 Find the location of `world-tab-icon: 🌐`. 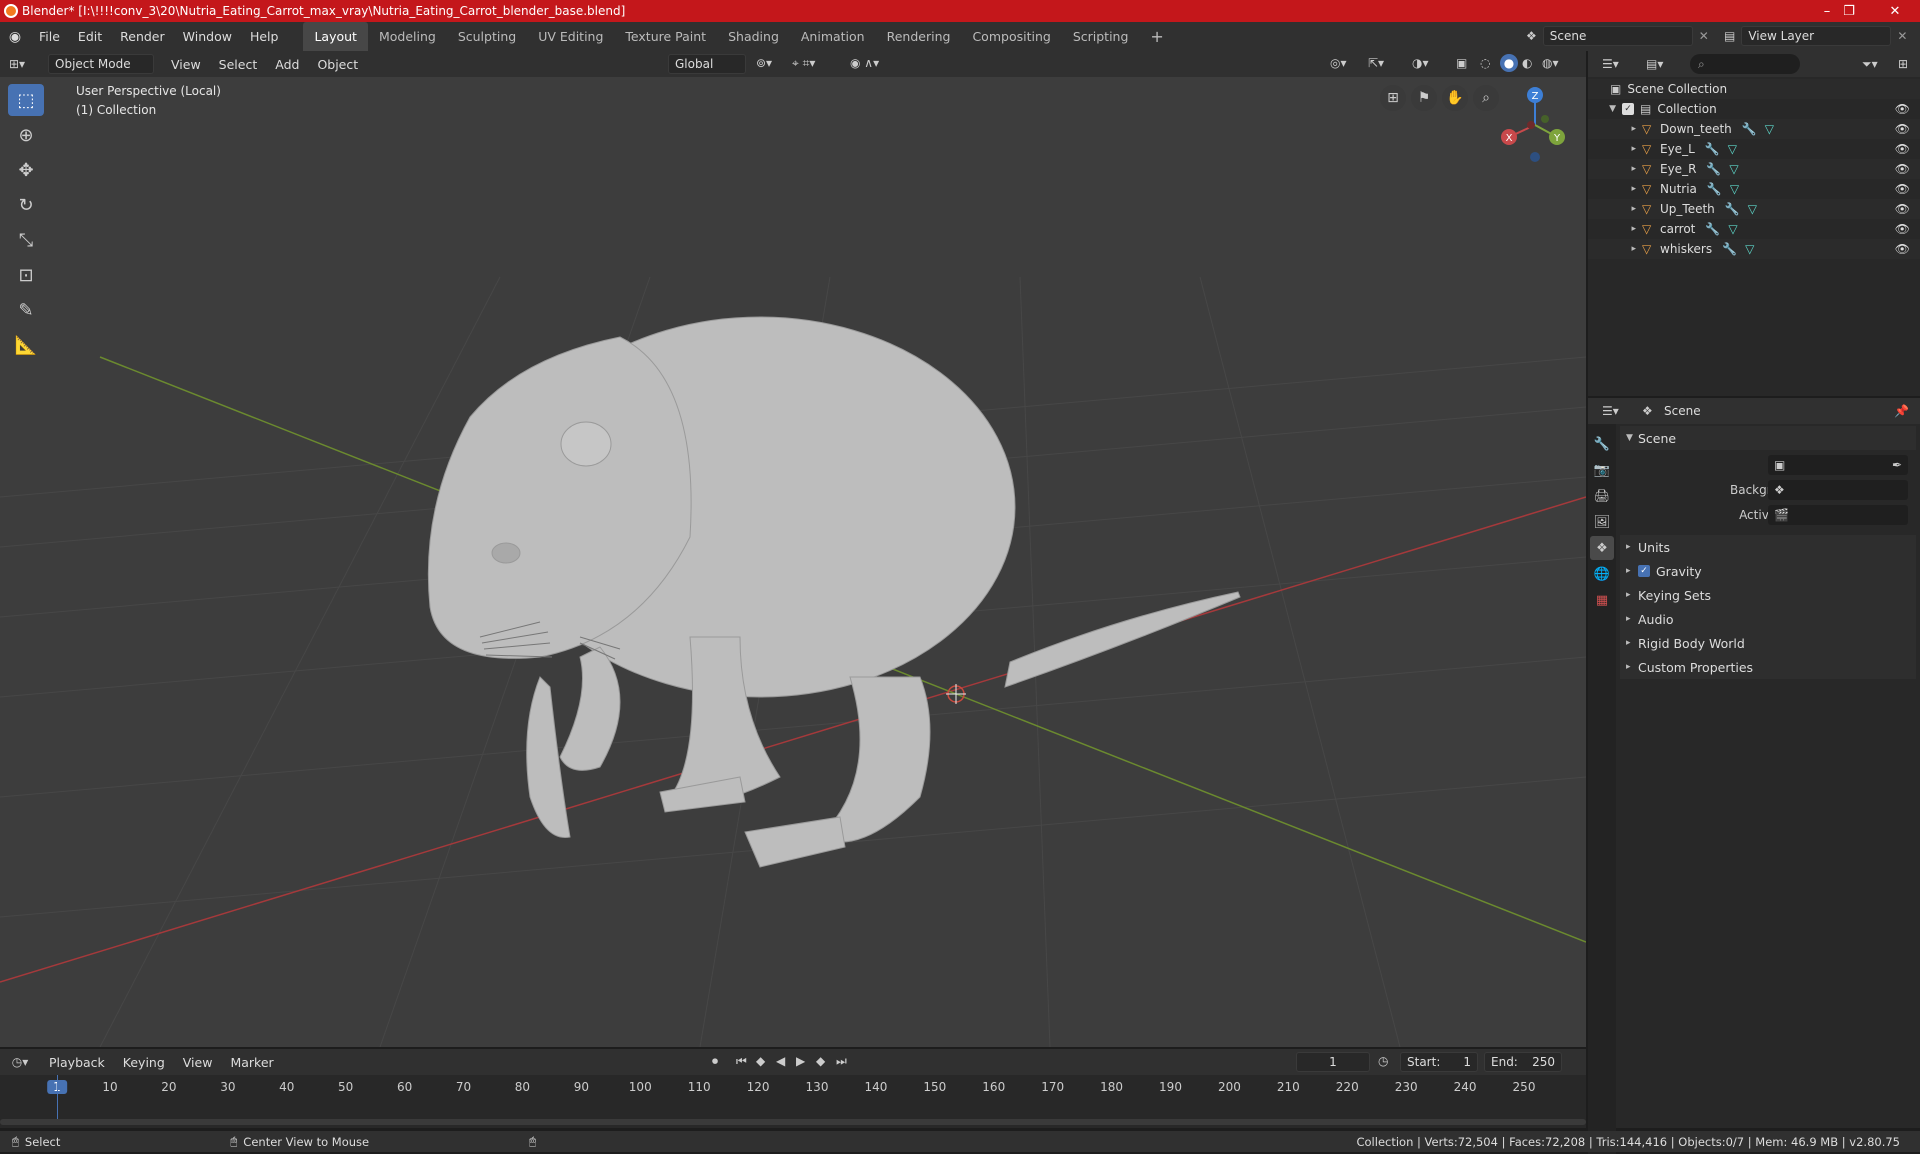

world-tab-icon: 🌐 is located at coordinates (1602, 574).